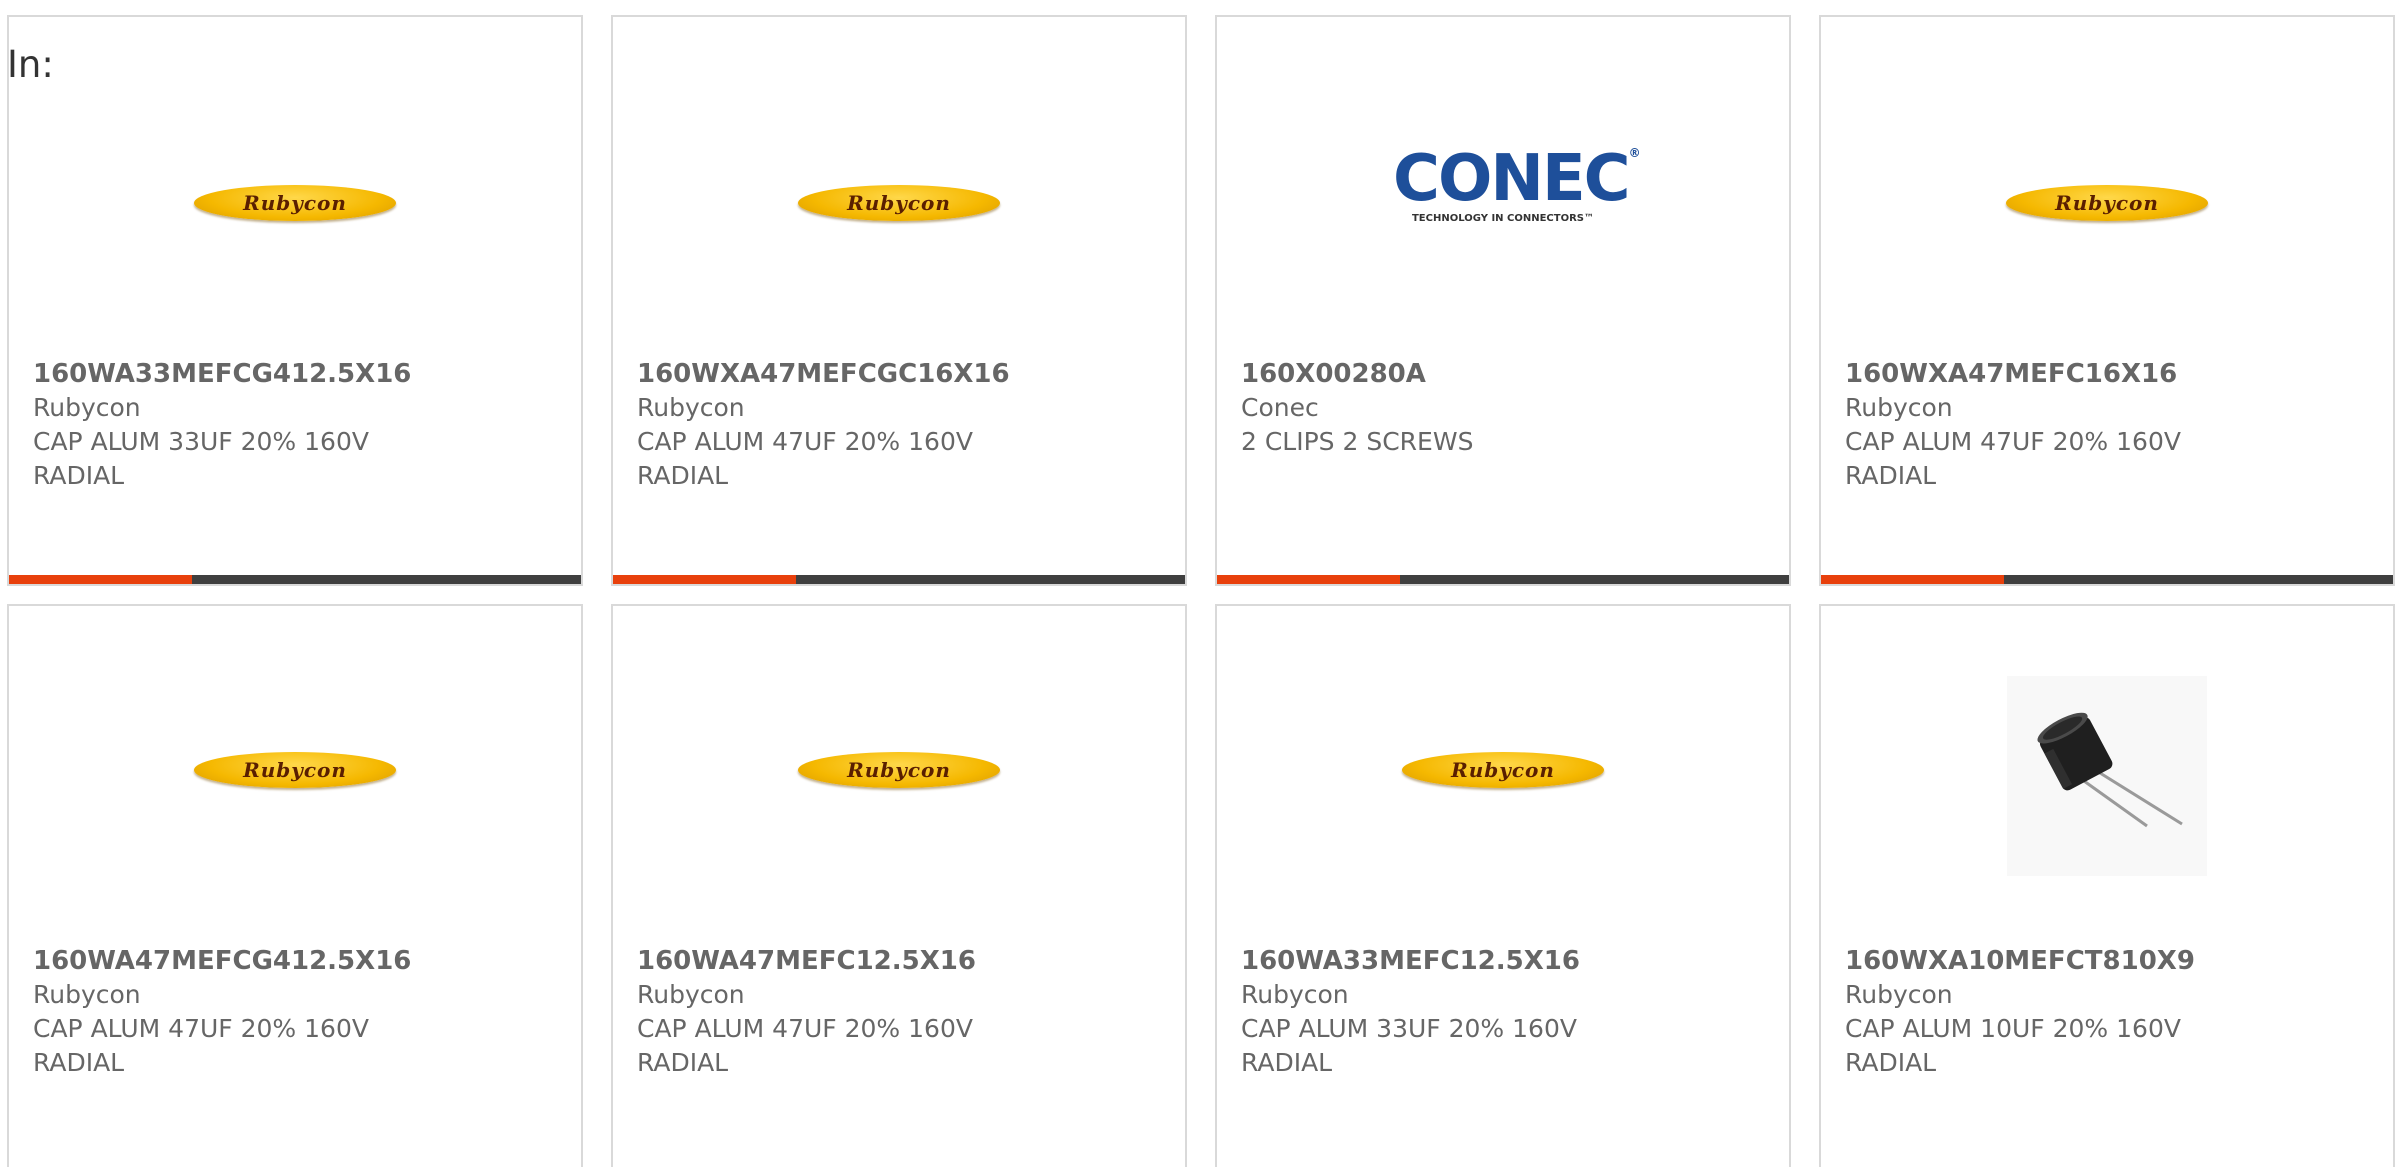 This screenshot has width=2400, height=1167. Describe the element at coordinates (2114, 374) in the screenshot. I see `part-number: 160WXA47MEFC16X16` at that location.